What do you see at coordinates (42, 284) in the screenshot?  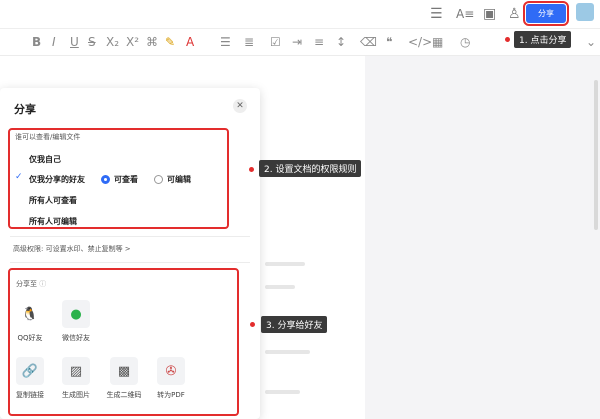 I see `help-icon: ⓘ` at bounding box center [42, 284].